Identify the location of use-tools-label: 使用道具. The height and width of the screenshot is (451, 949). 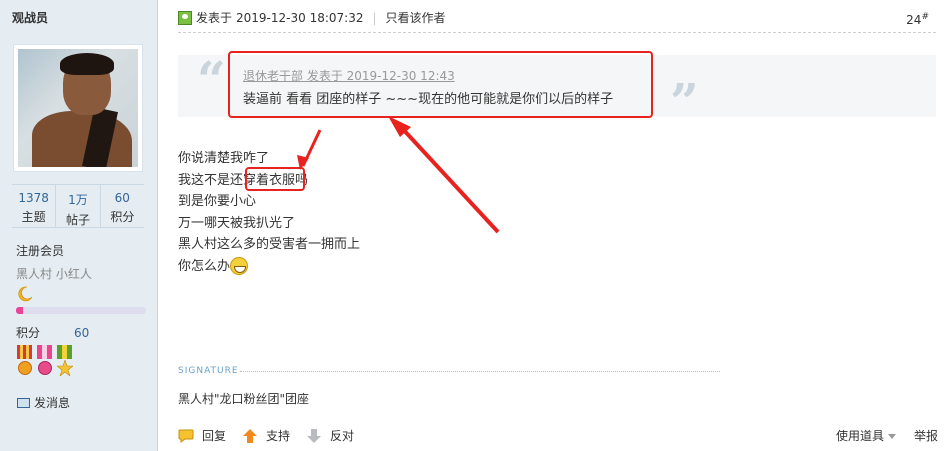
(859, 436).